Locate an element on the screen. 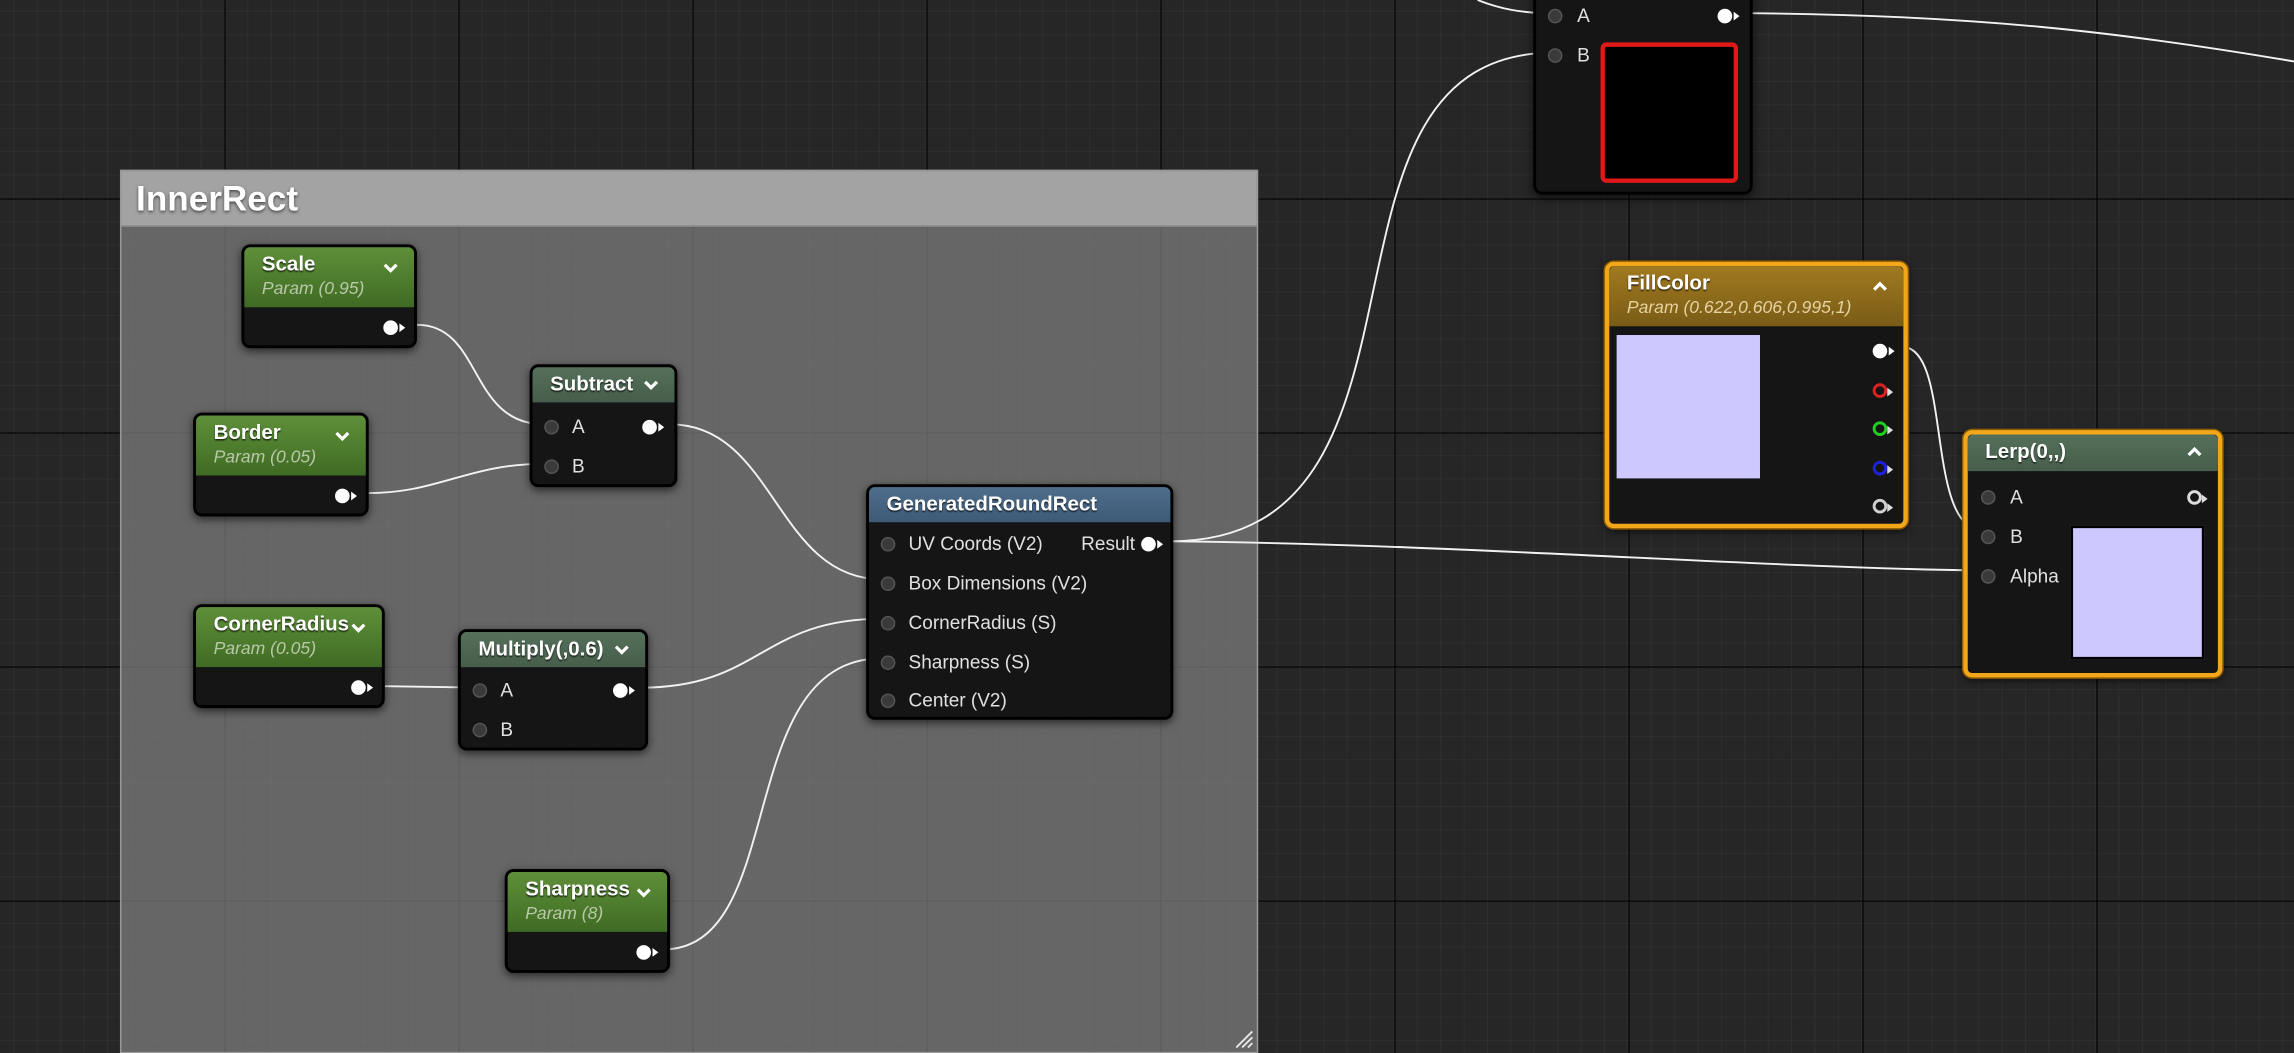 Image resolution: width=2294 pixels, height=1053 pixels. node-header: Border Param (0.05) is located at coordinates (281, 445).